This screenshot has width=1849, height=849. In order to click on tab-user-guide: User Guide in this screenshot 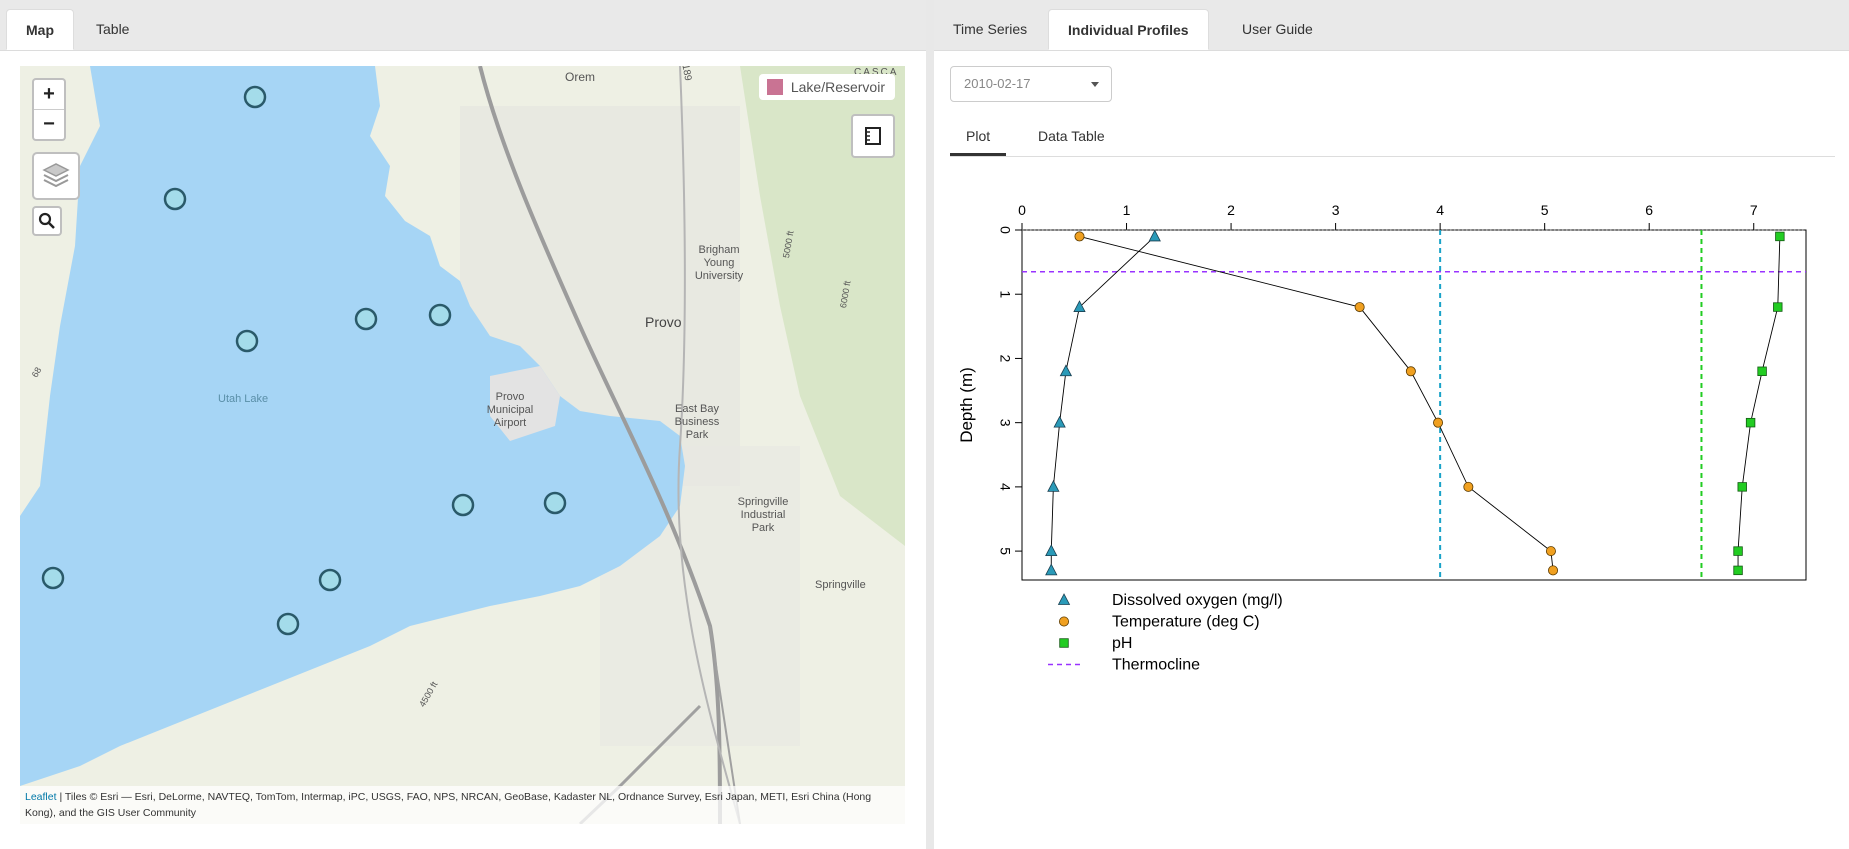, I will do `click(1277, 29)`.